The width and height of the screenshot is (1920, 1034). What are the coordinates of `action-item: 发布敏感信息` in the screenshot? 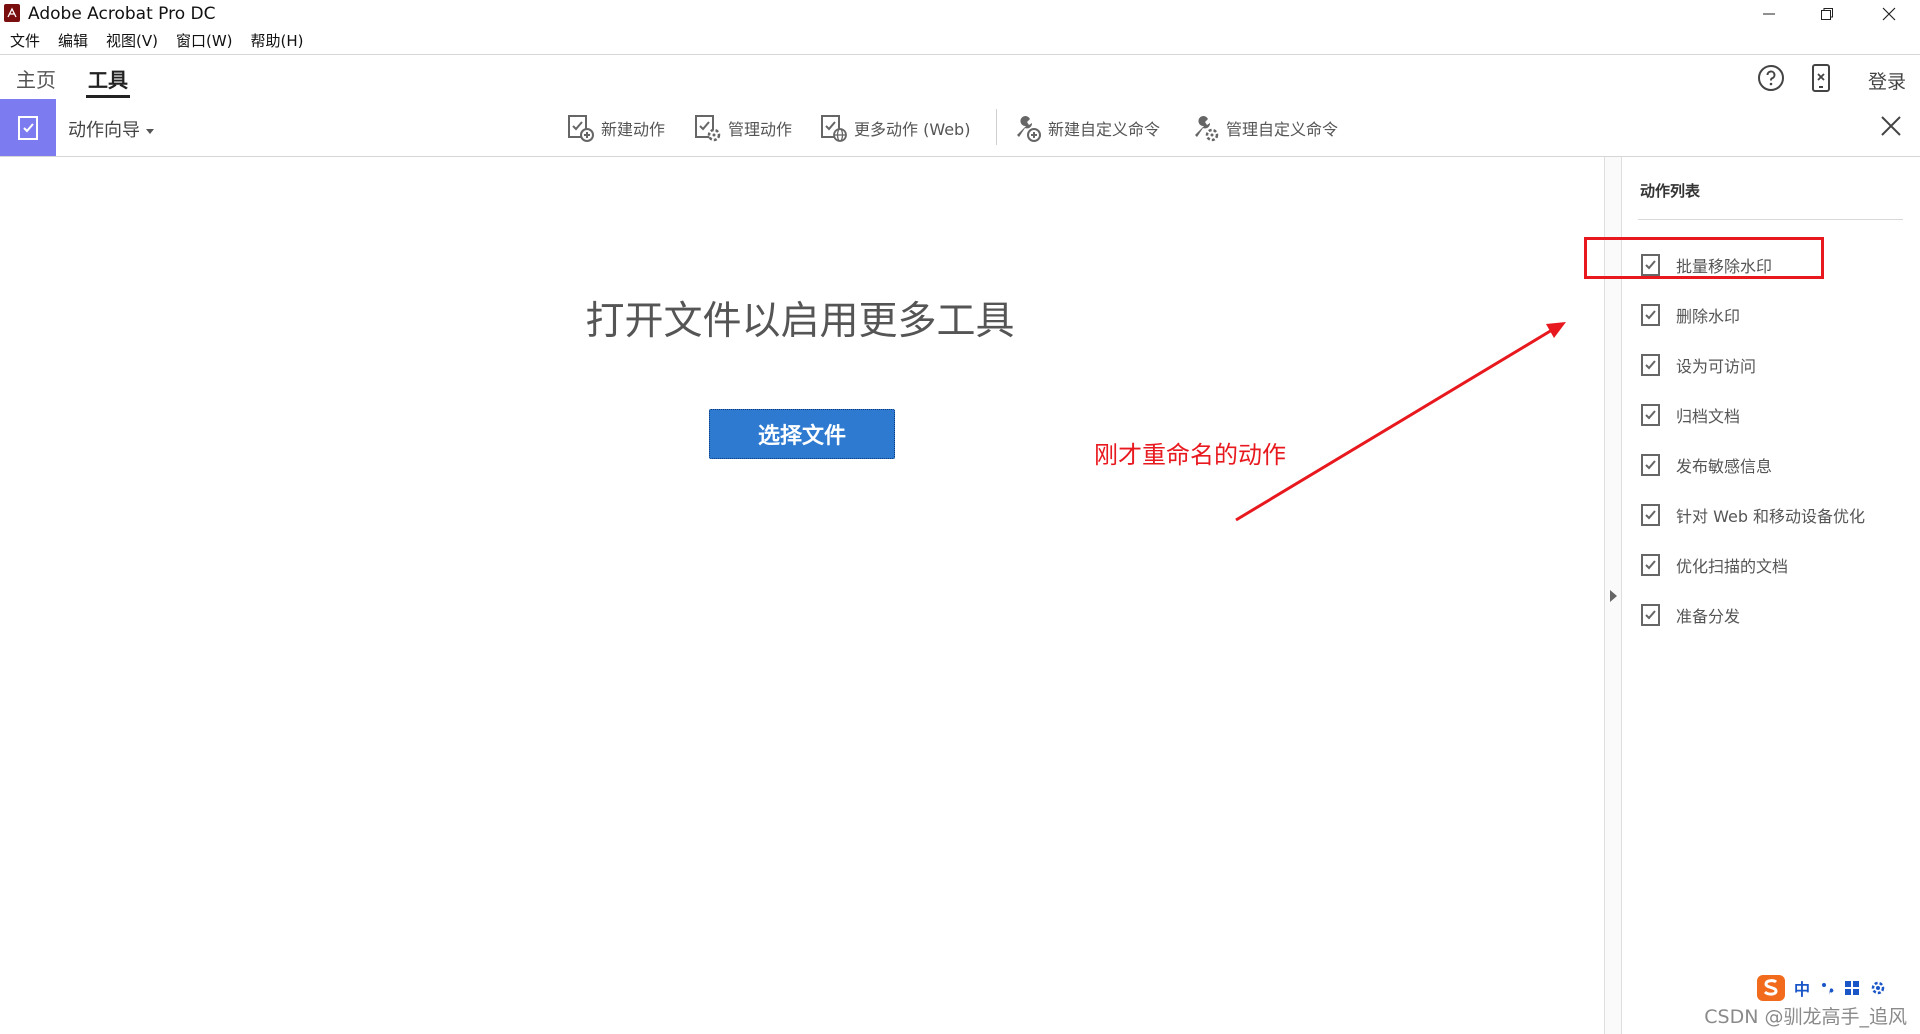 It's located at (1706, 465).